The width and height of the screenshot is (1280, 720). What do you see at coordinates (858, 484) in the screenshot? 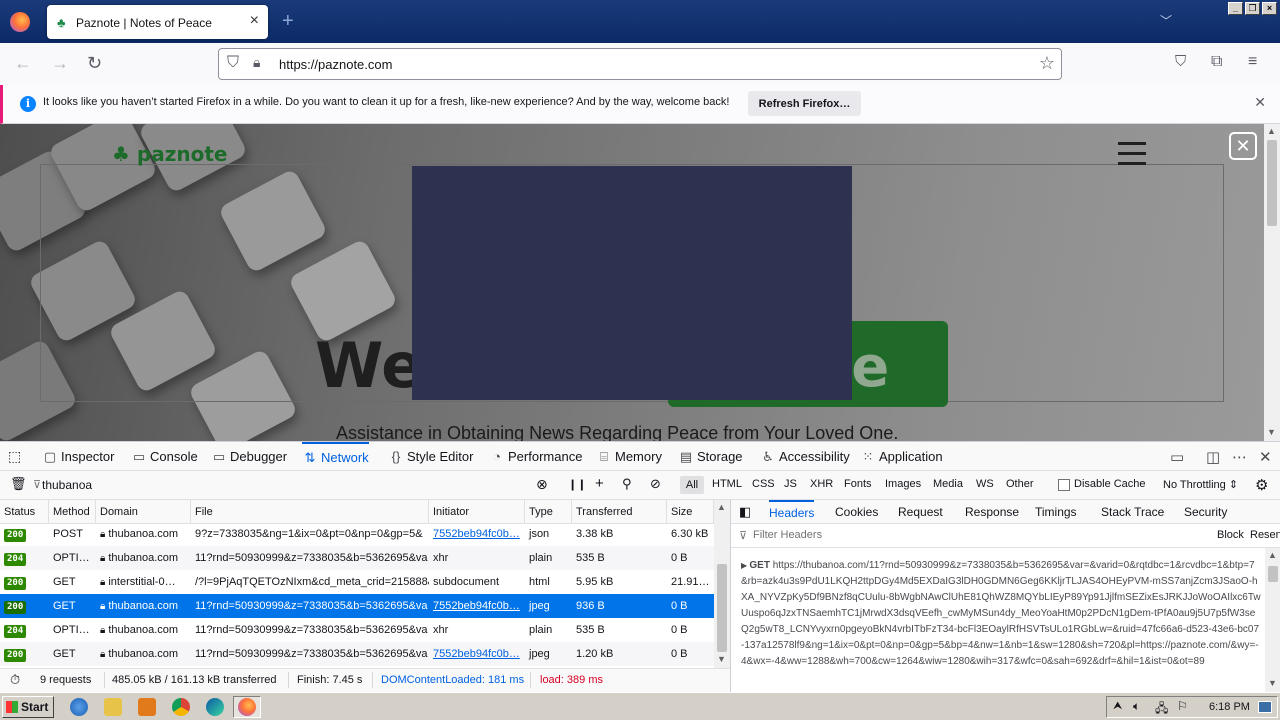
I see `type-filter-fonts: Fonts` at bounding box center [858, 484].